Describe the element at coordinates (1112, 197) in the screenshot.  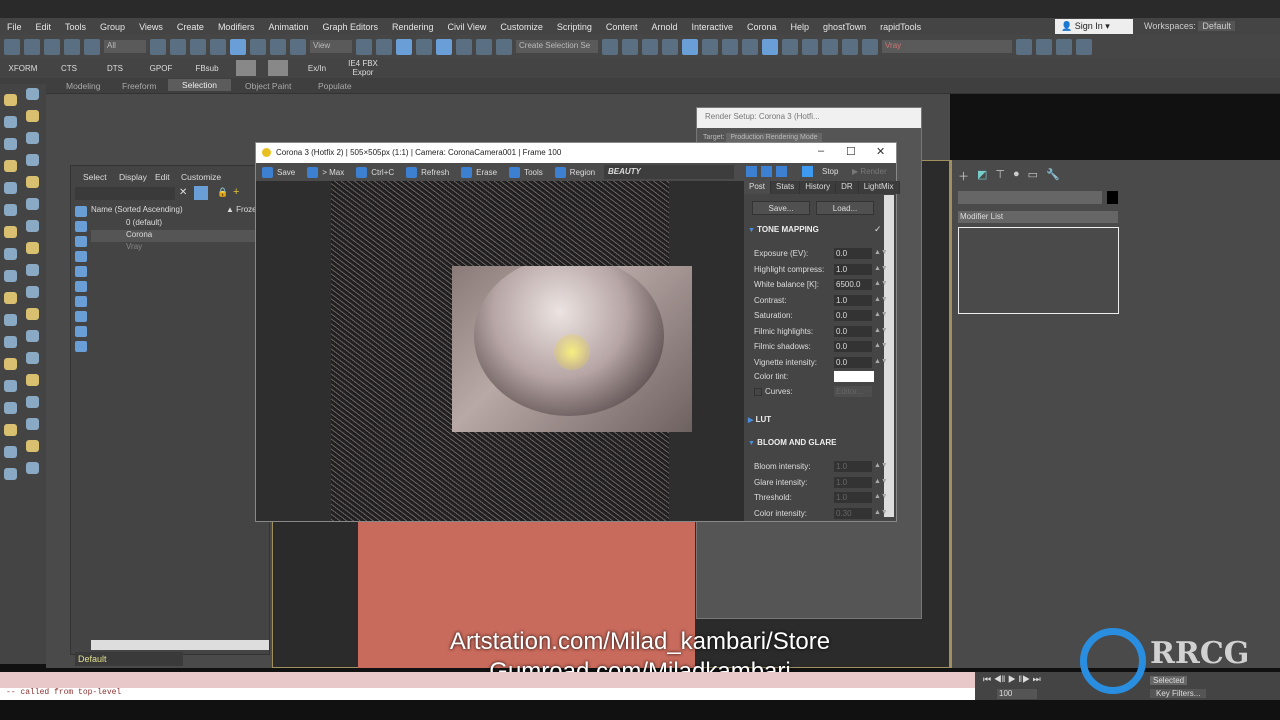
I see `object-color-swatch` at that location.